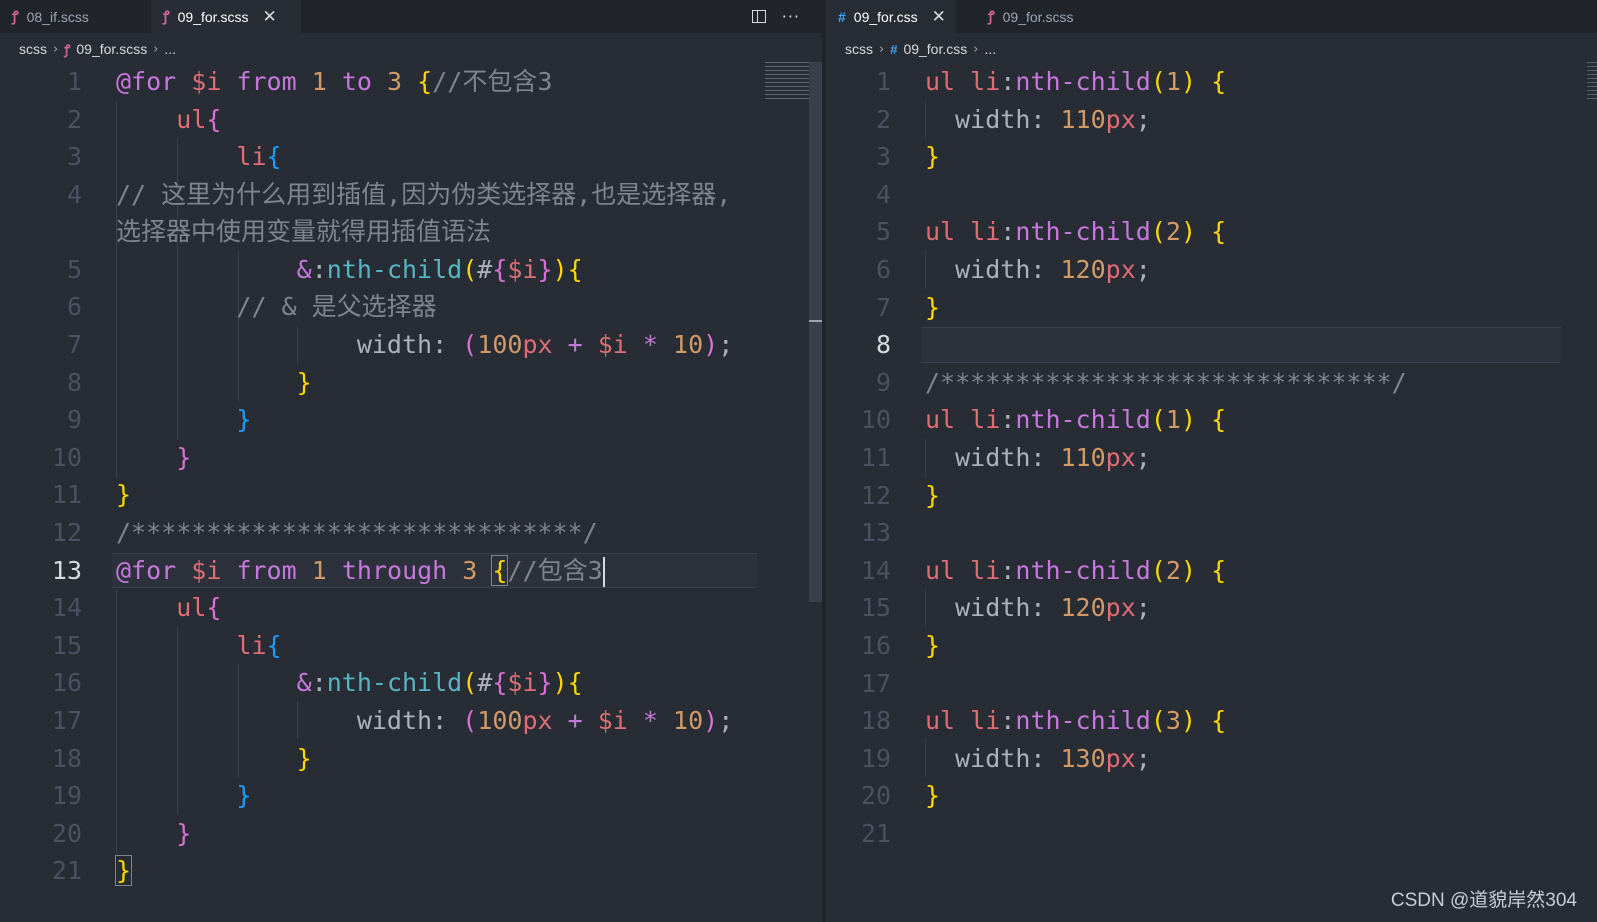 The height and width of the screenshot is (922, 1597). What do you see at coordinates (1141, 382) in the screenshot?
I see `code-line: 9/******************************/` at bounding box center [1141, 382].